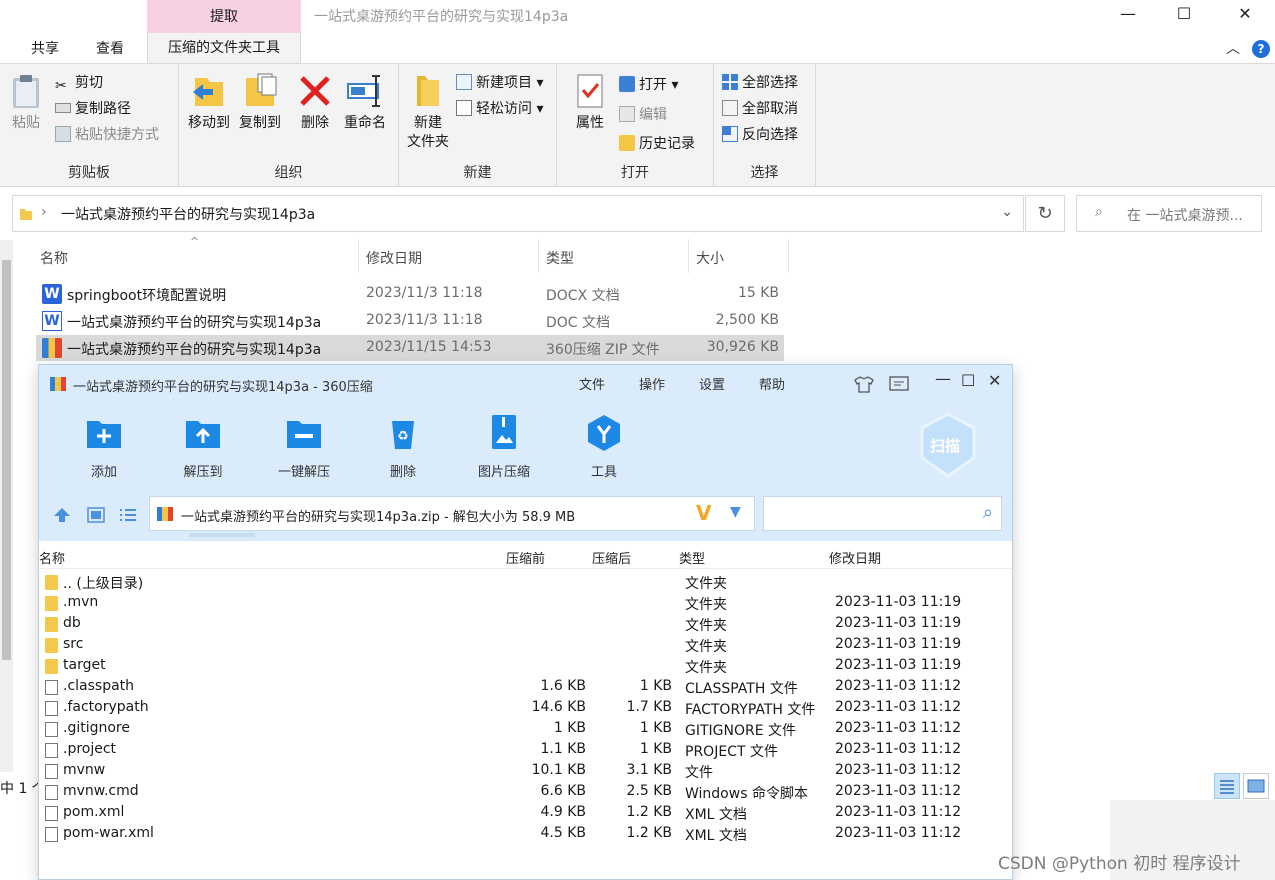 The height and width of the screenshot is (880, 1275). Describe the element at coordinates (203, 446) in the screenshot. I see `zip-extract-to-button: 解压到` at that location.